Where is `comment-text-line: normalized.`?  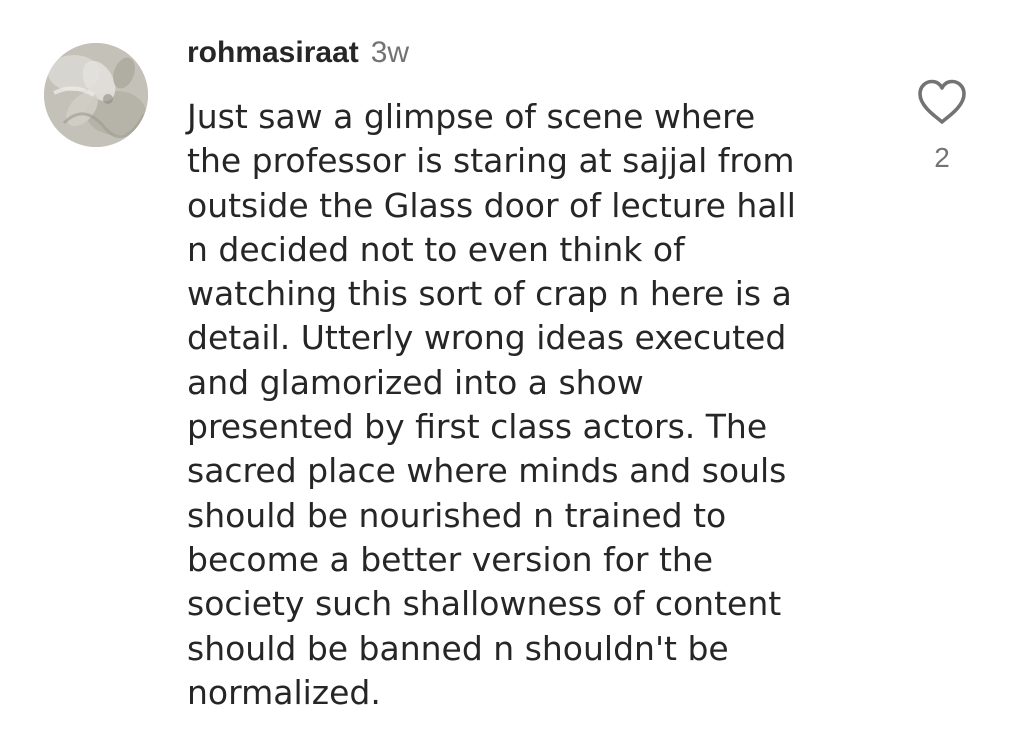
comment-text-line: normalized. is located at coordinates (284, 692).